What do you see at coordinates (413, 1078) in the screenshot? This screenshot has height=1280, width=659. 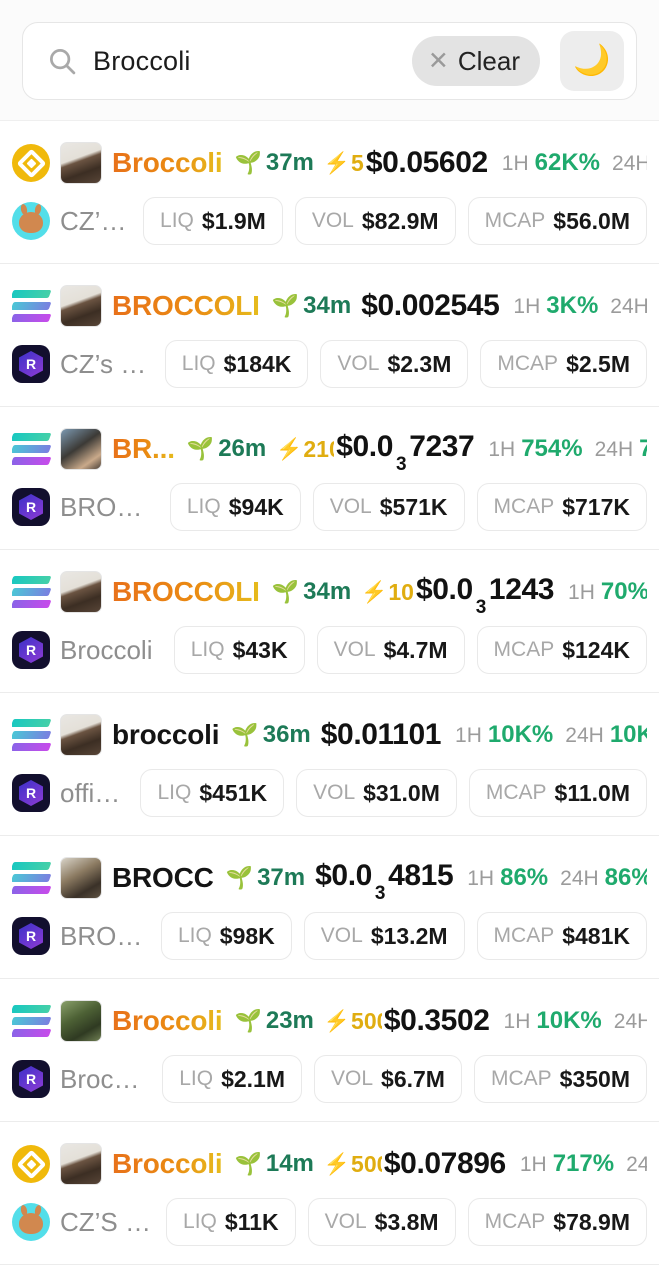 I see `volume-value: $6.7M` at bounding box center [413, 1078].